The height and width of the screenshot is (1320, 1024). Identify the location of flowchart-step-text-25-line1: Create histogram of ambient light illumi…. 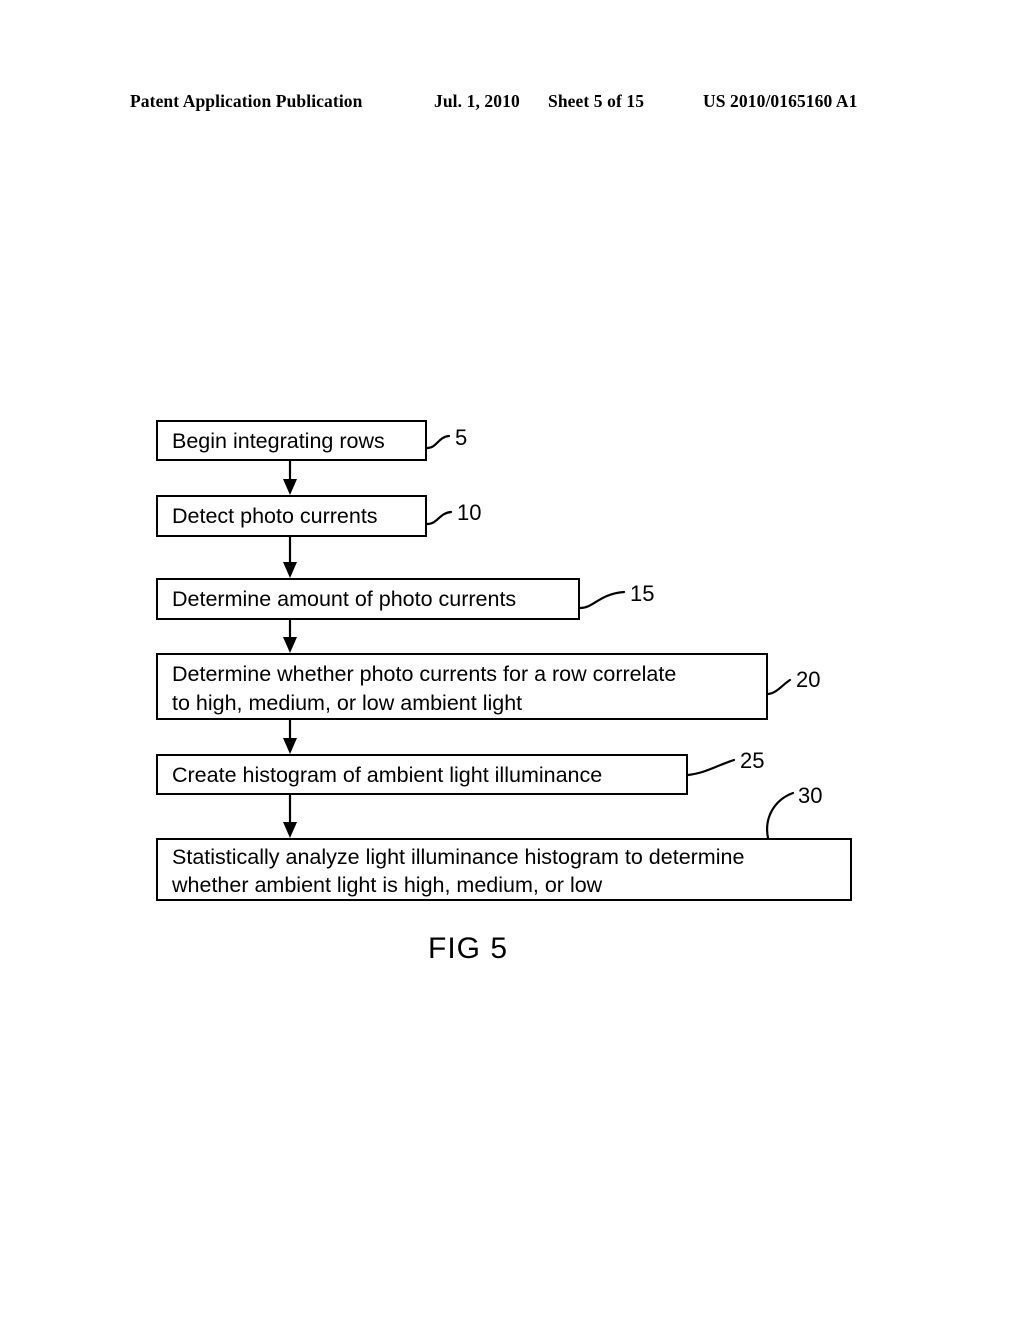
(387, 775).